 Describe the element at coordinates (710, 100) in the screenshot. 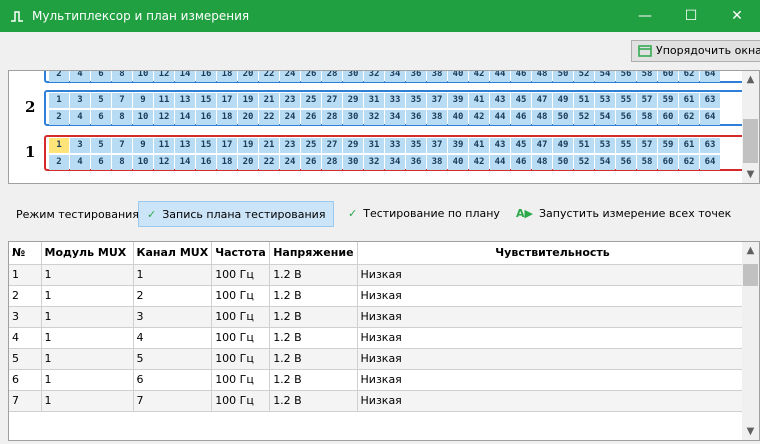

I see `channel-cell: 63` at that location.